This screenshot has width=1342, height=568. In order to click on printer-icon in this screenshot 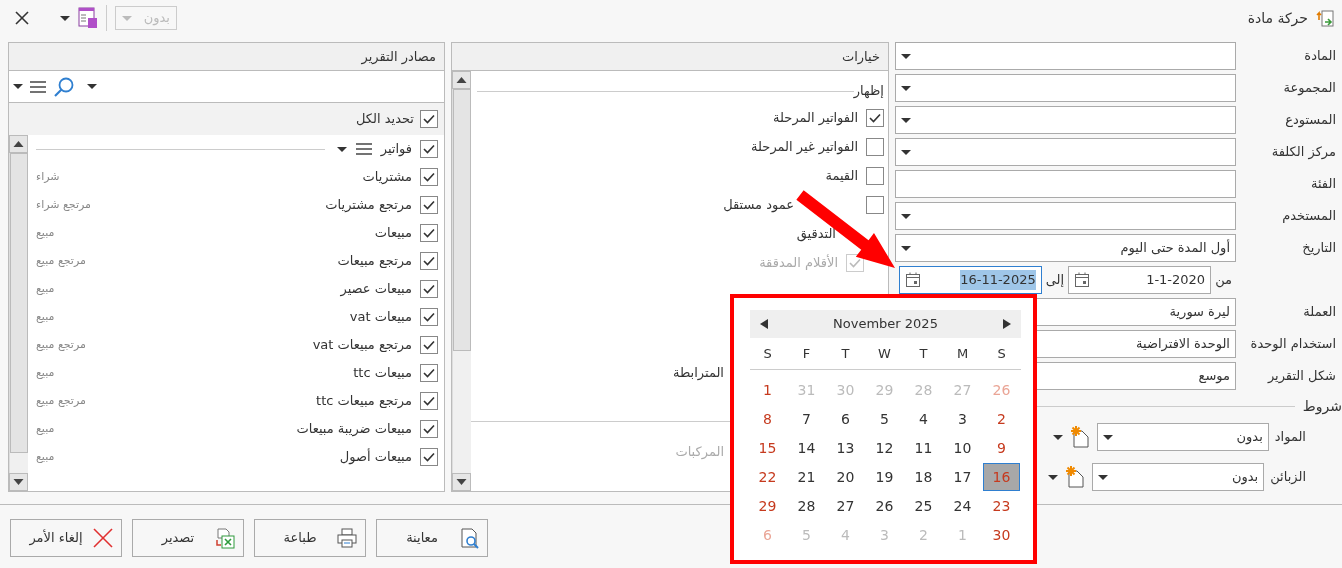, I will do `click(347, 538)`.